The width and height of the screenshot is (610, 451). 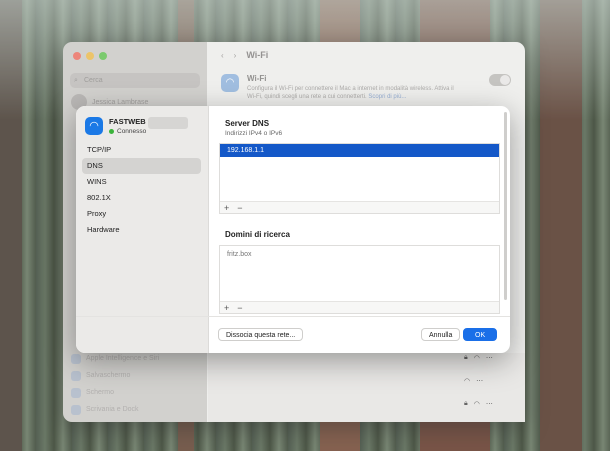 I want to click on sheet-button-bar: Dissocia questa rete... Annulla OK, so click(x=293, y=334).